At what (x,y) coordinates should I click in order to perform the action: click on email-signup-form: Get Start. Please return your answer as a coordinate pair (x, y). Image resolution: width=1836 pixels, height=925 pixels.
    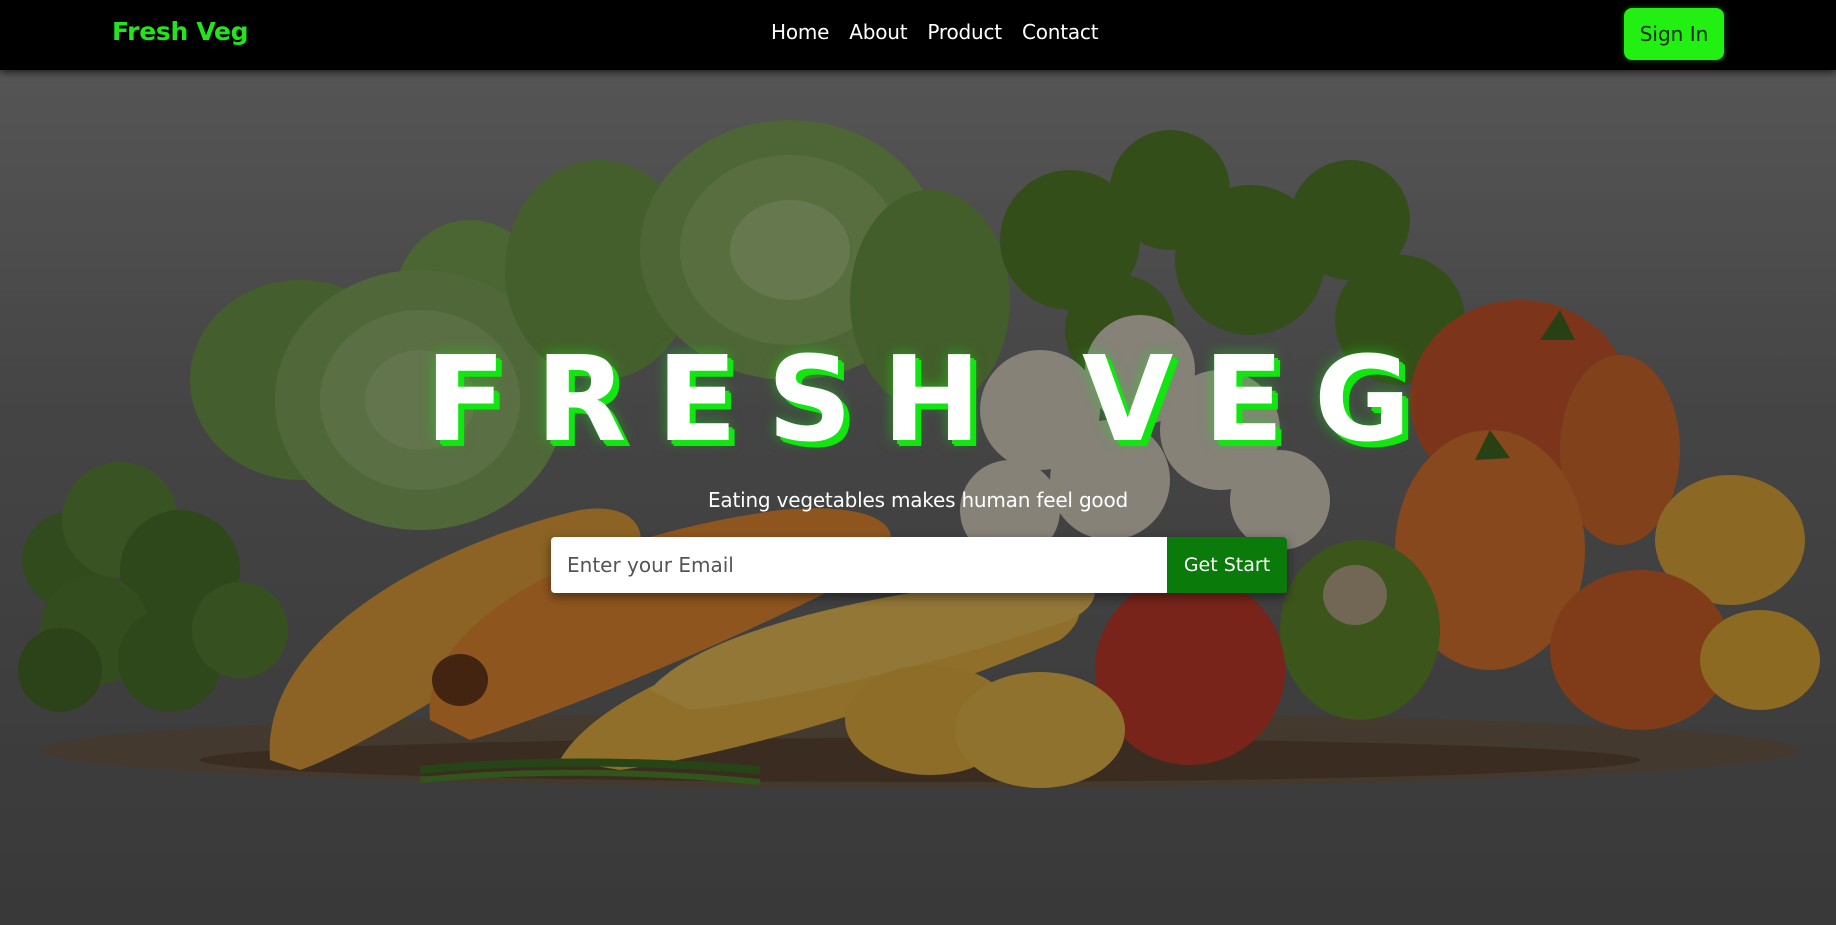
    Looking at the image, I should click on (919, 565).